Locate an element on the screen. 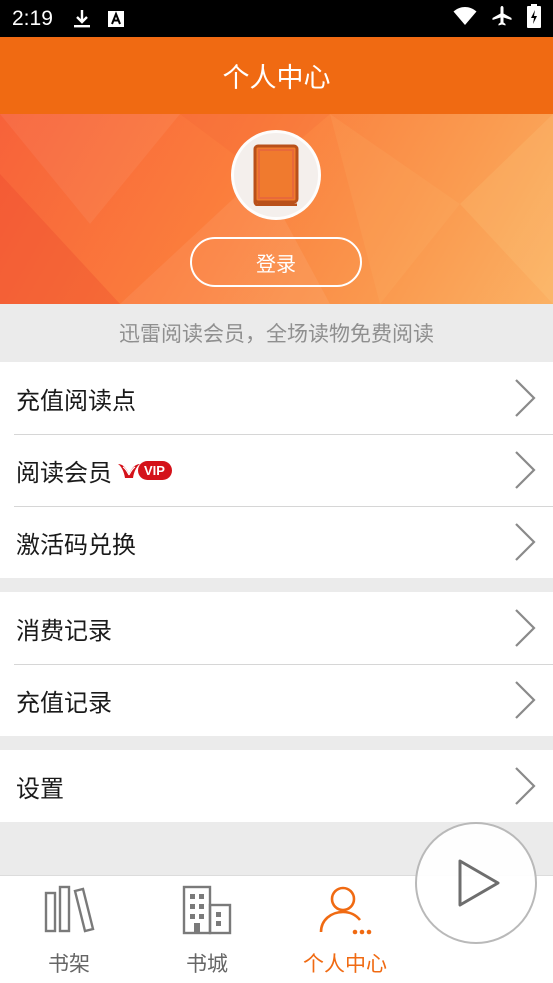 The height and width of the screenshot is (983, 553). tab-personal-center: 个人中心 is located at coordinates (345, 929).